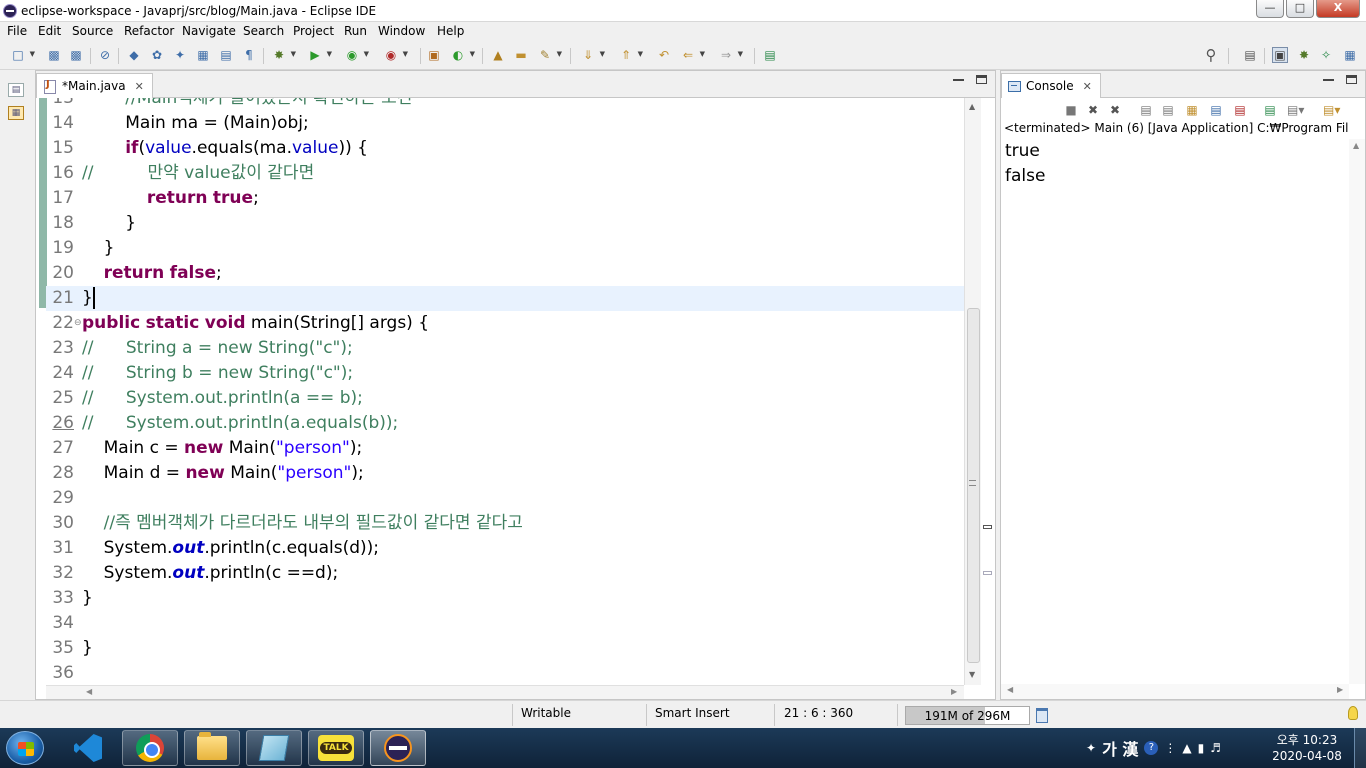 Image resolution: width=1366 pixels, height=768 pixels. I want to click on search-icon: ✎ ▼, so click(549, 55).